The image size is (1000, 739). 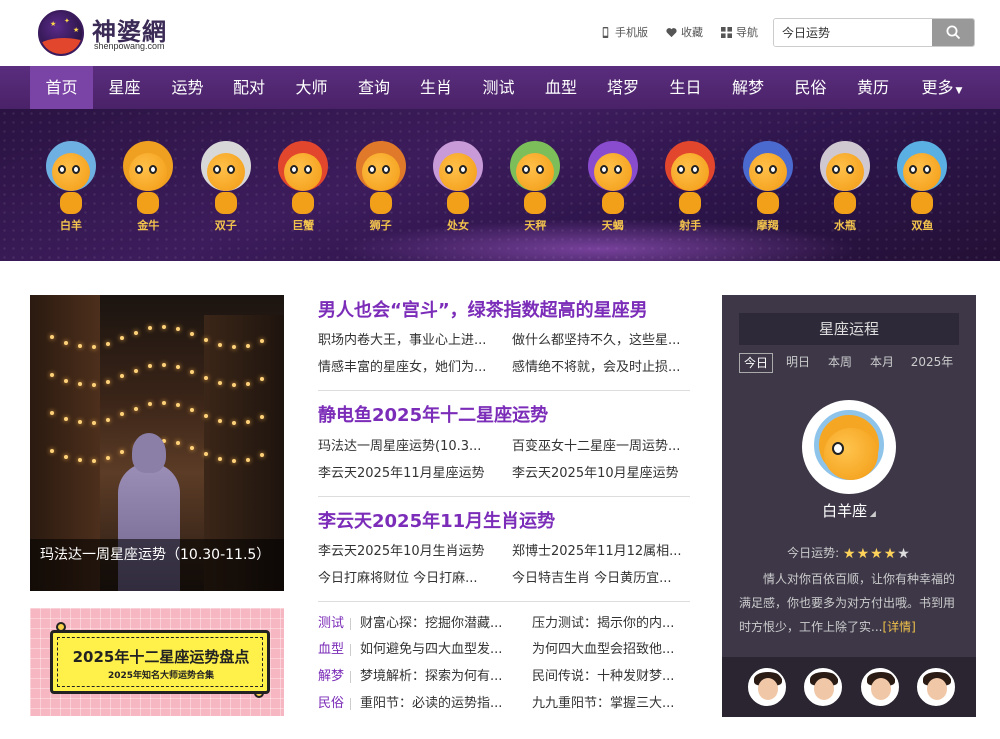 I want to click on promo-banner: 2025年十二星座运势盘点 2025年知名大师运势合集, so click(x=157, y=662).